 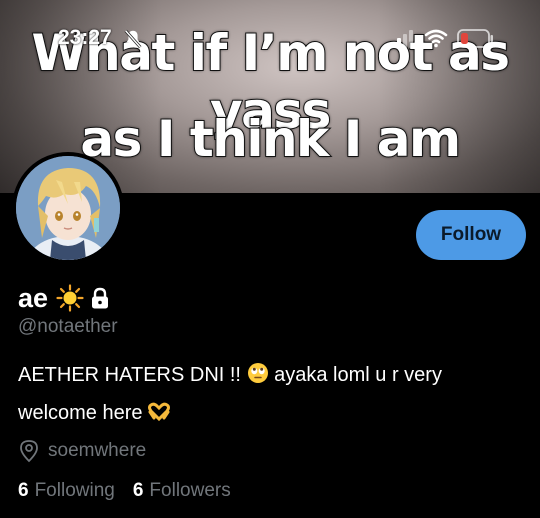 I want to click on wifi-icon, so click(x=436, y=38).